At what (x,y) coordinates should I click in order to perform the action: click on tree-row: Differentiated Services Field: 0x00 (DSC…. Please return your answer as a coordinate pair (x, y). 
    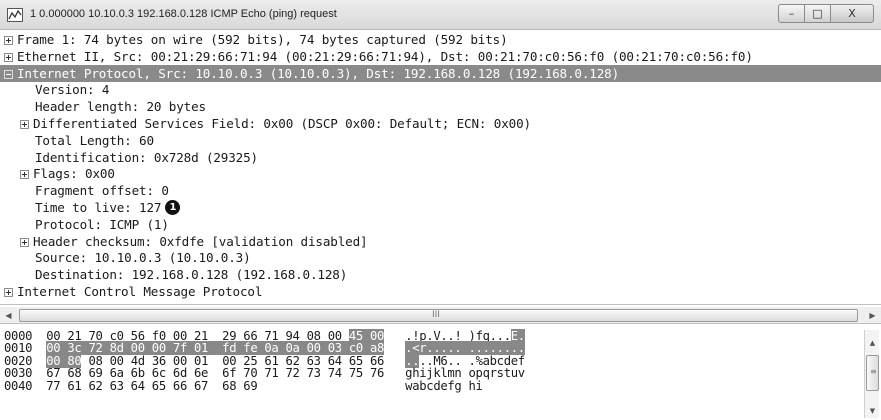
    Looking at the image, I should click on (440, 123).